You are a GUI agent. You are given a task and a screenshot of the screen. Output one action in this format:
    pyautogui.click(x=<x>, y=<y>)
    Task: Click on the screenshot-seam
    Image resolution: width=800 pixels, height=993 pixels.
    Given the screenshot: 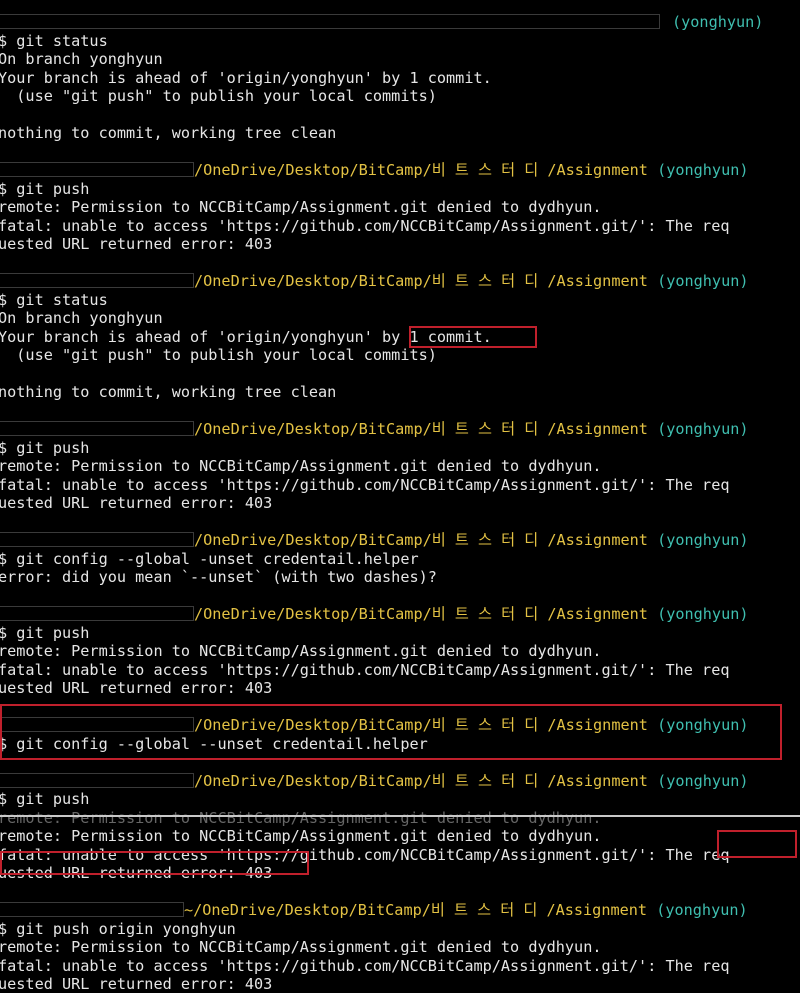 What is the action you would take?
    pyautogui.click(x=400, y=816)
    